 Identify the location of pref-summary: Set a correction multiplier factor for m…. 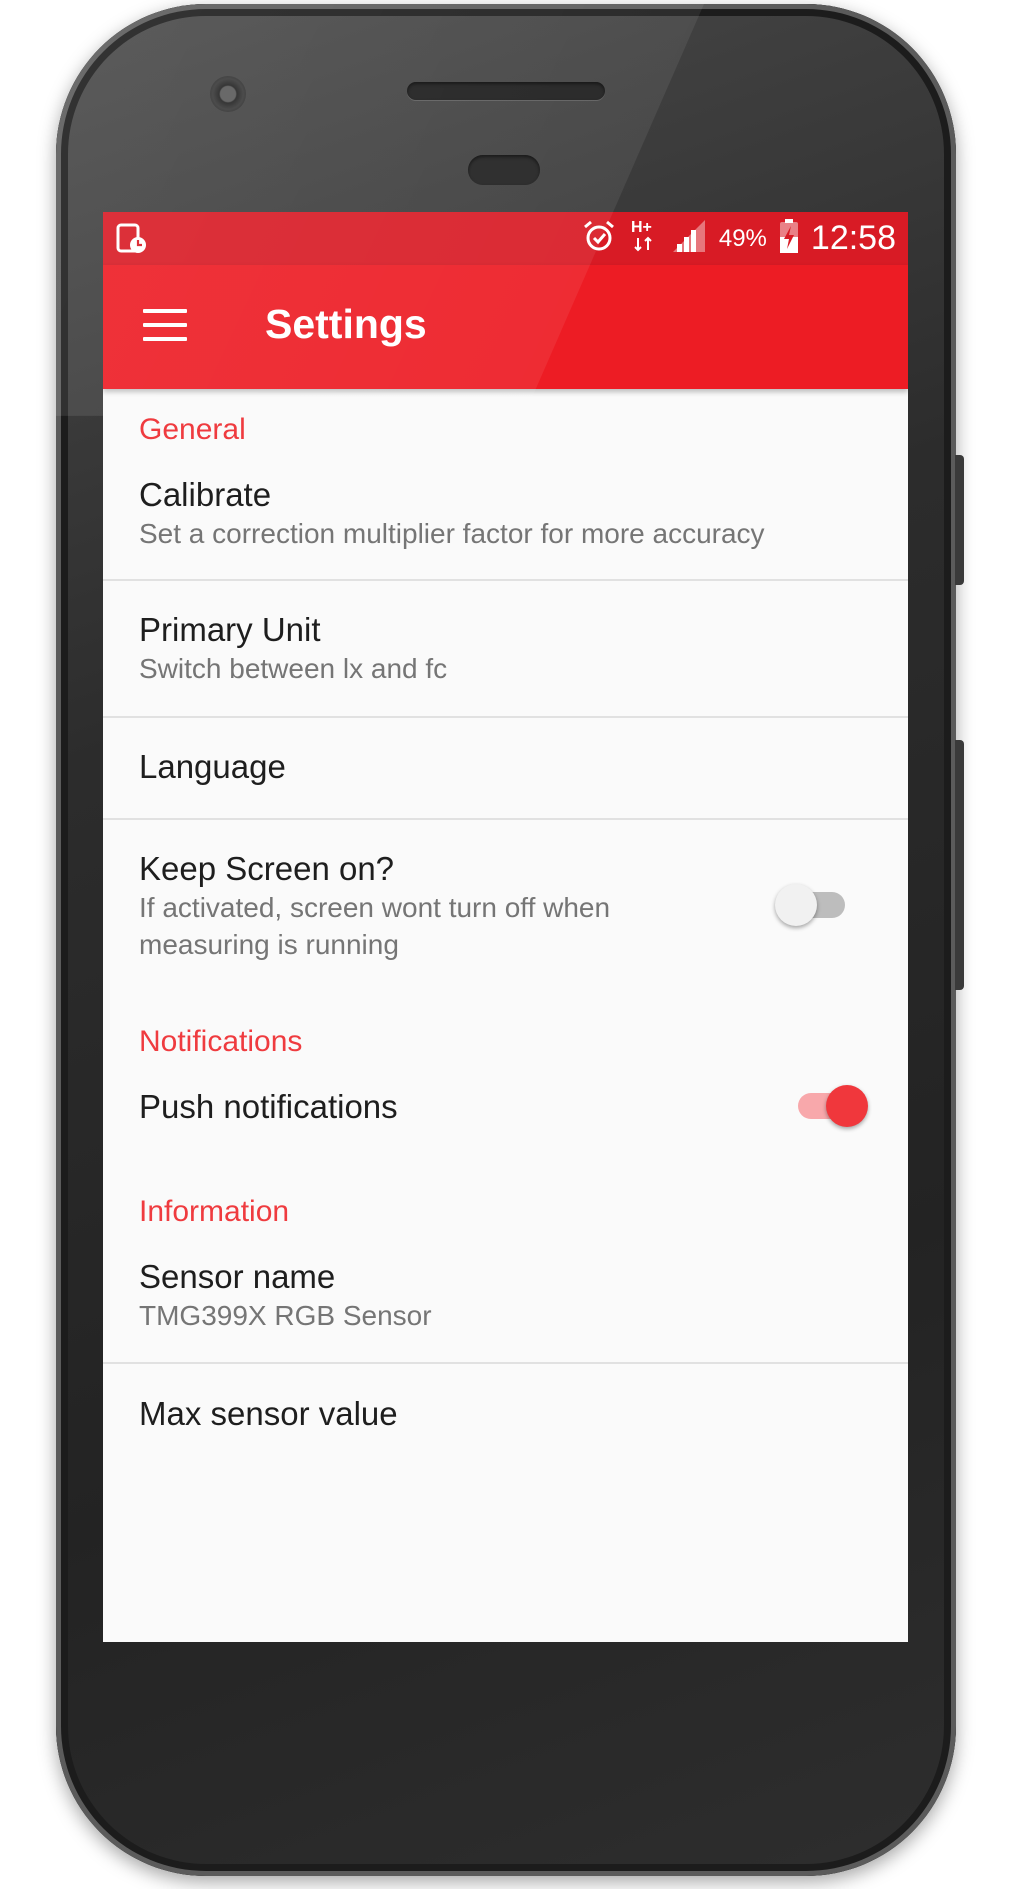
(452, 533).